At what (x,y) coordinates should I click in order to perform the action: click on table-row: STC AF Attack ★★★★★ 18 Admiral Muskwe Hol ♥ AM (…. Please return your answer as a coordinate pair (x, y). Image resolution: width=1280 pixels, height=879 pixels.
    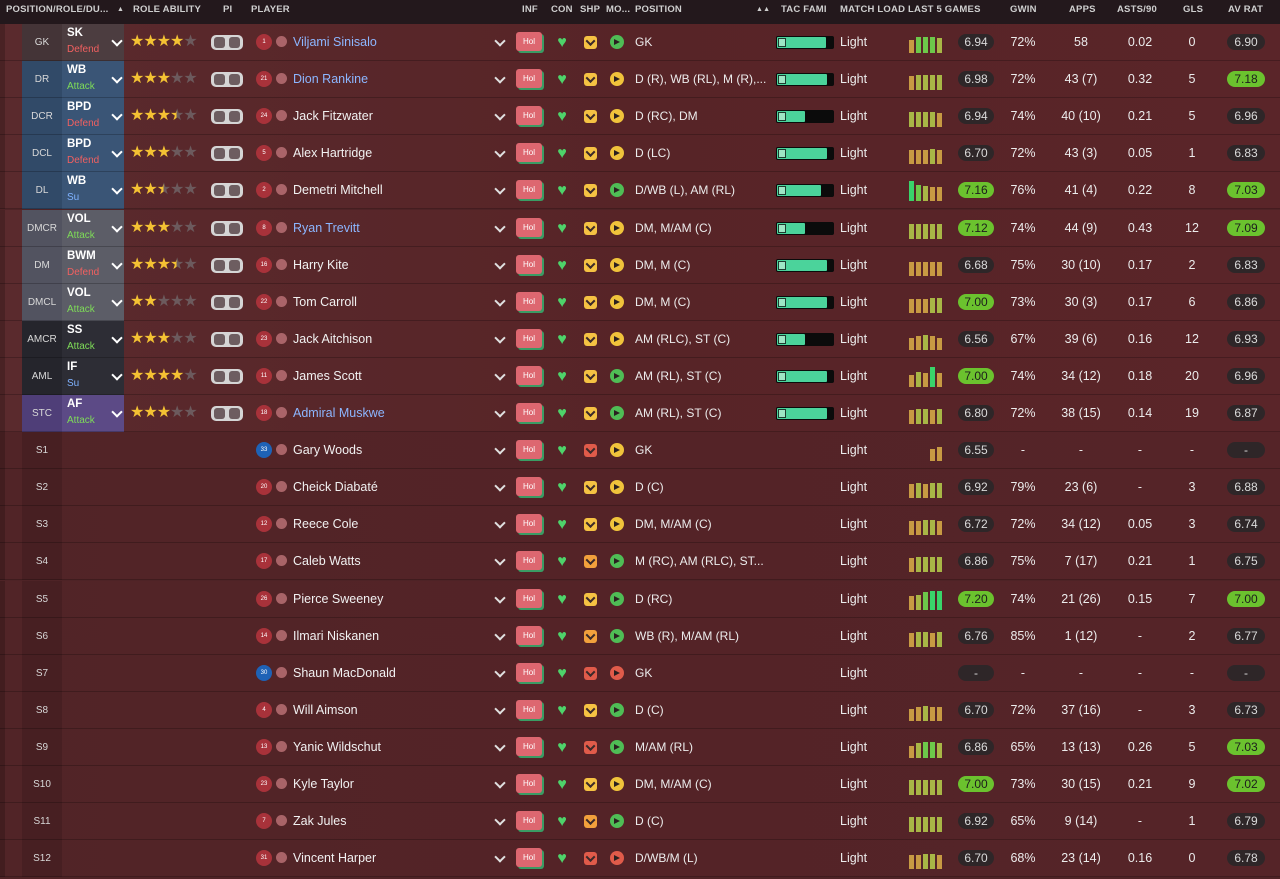
    Looking at the image, I should click on (640, 413).